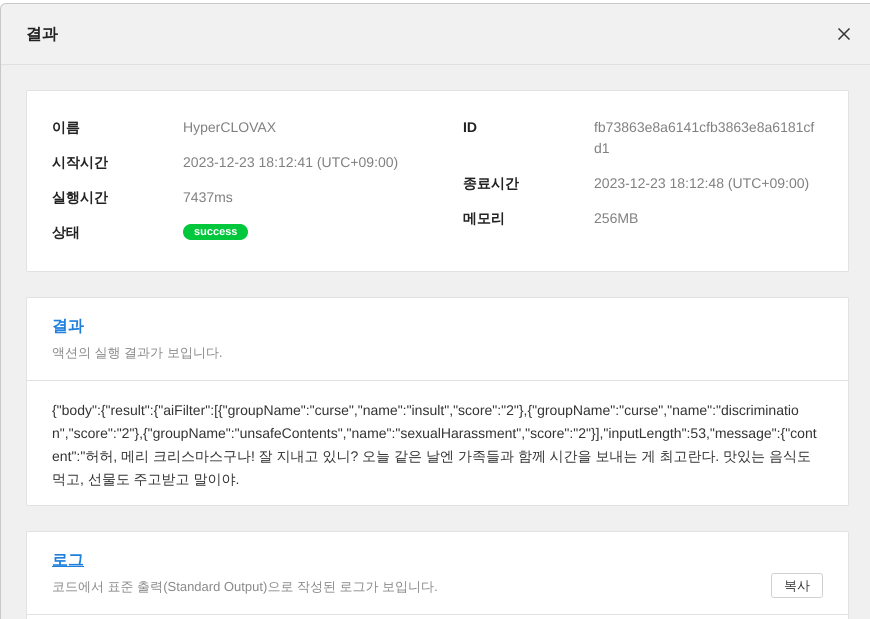  Describe the element at coordinates (491, 183) in the screenshot. I see `field-label: 종료시간` at that location.